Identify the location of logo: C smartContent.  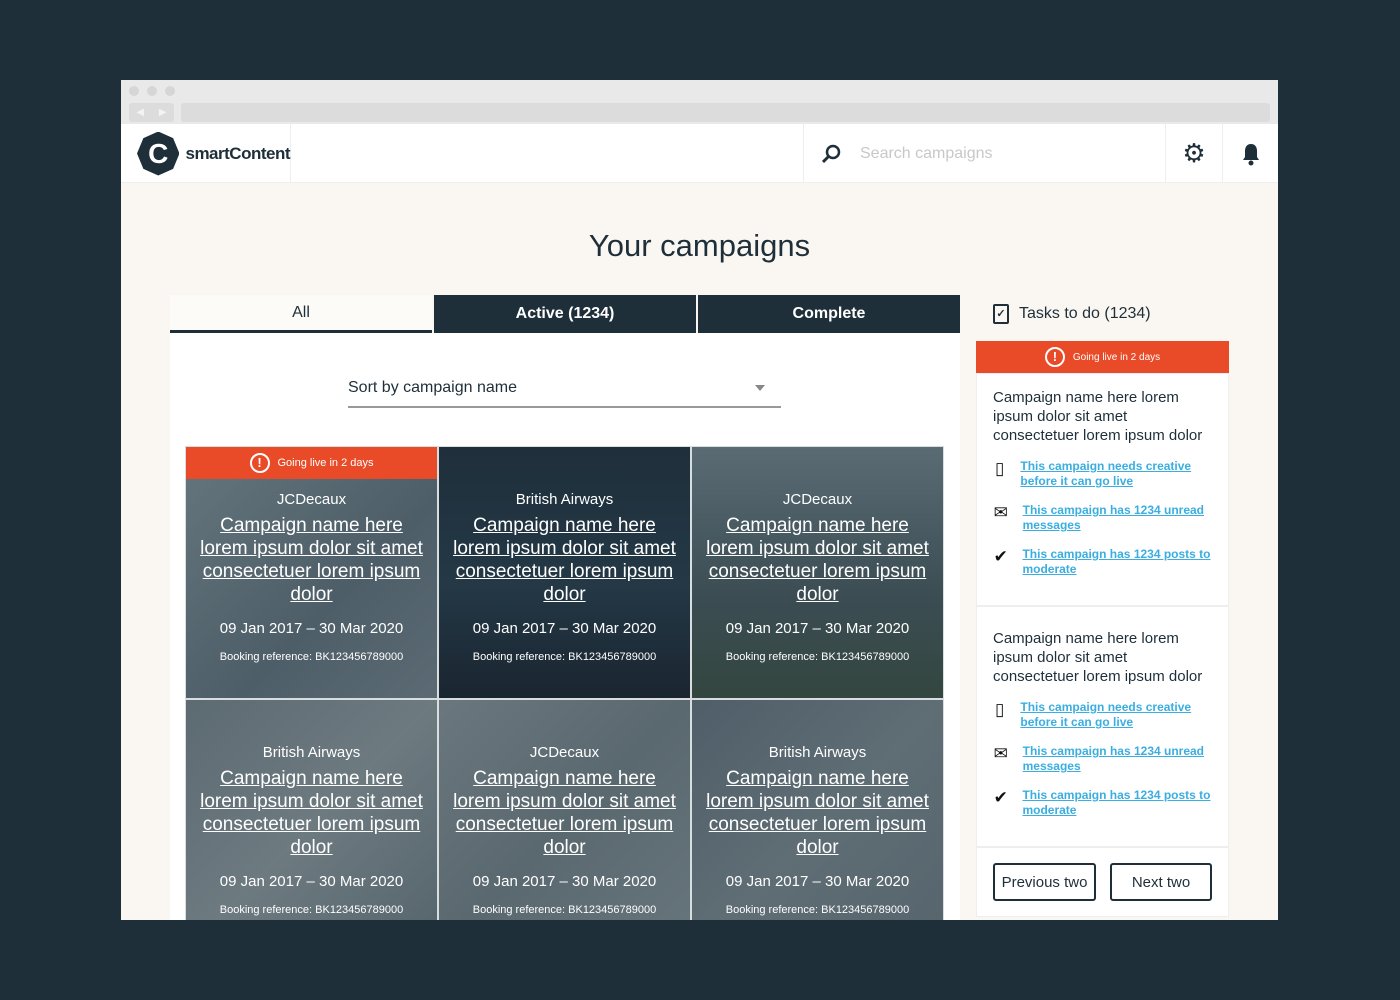
(206, 153).